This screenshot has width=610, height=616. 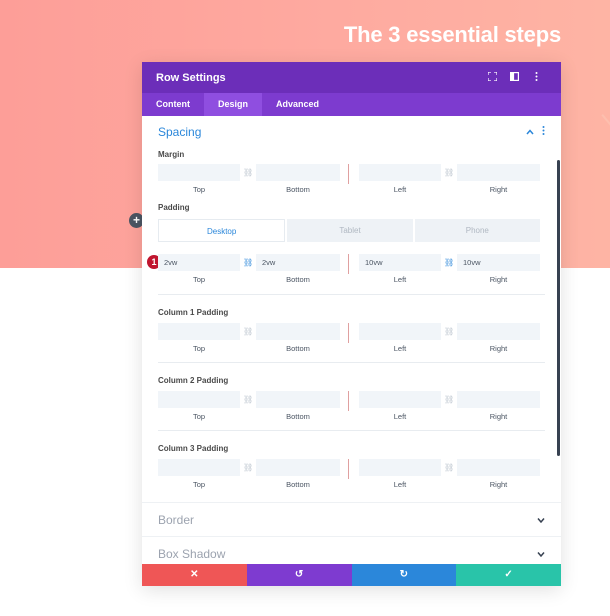 What do you see at coordinates (351, 477) in the screenshot?
I see `column3-padding-controls: ⛓ ⛓ Top Bottom Left Right` at bounding box center [351, 477].